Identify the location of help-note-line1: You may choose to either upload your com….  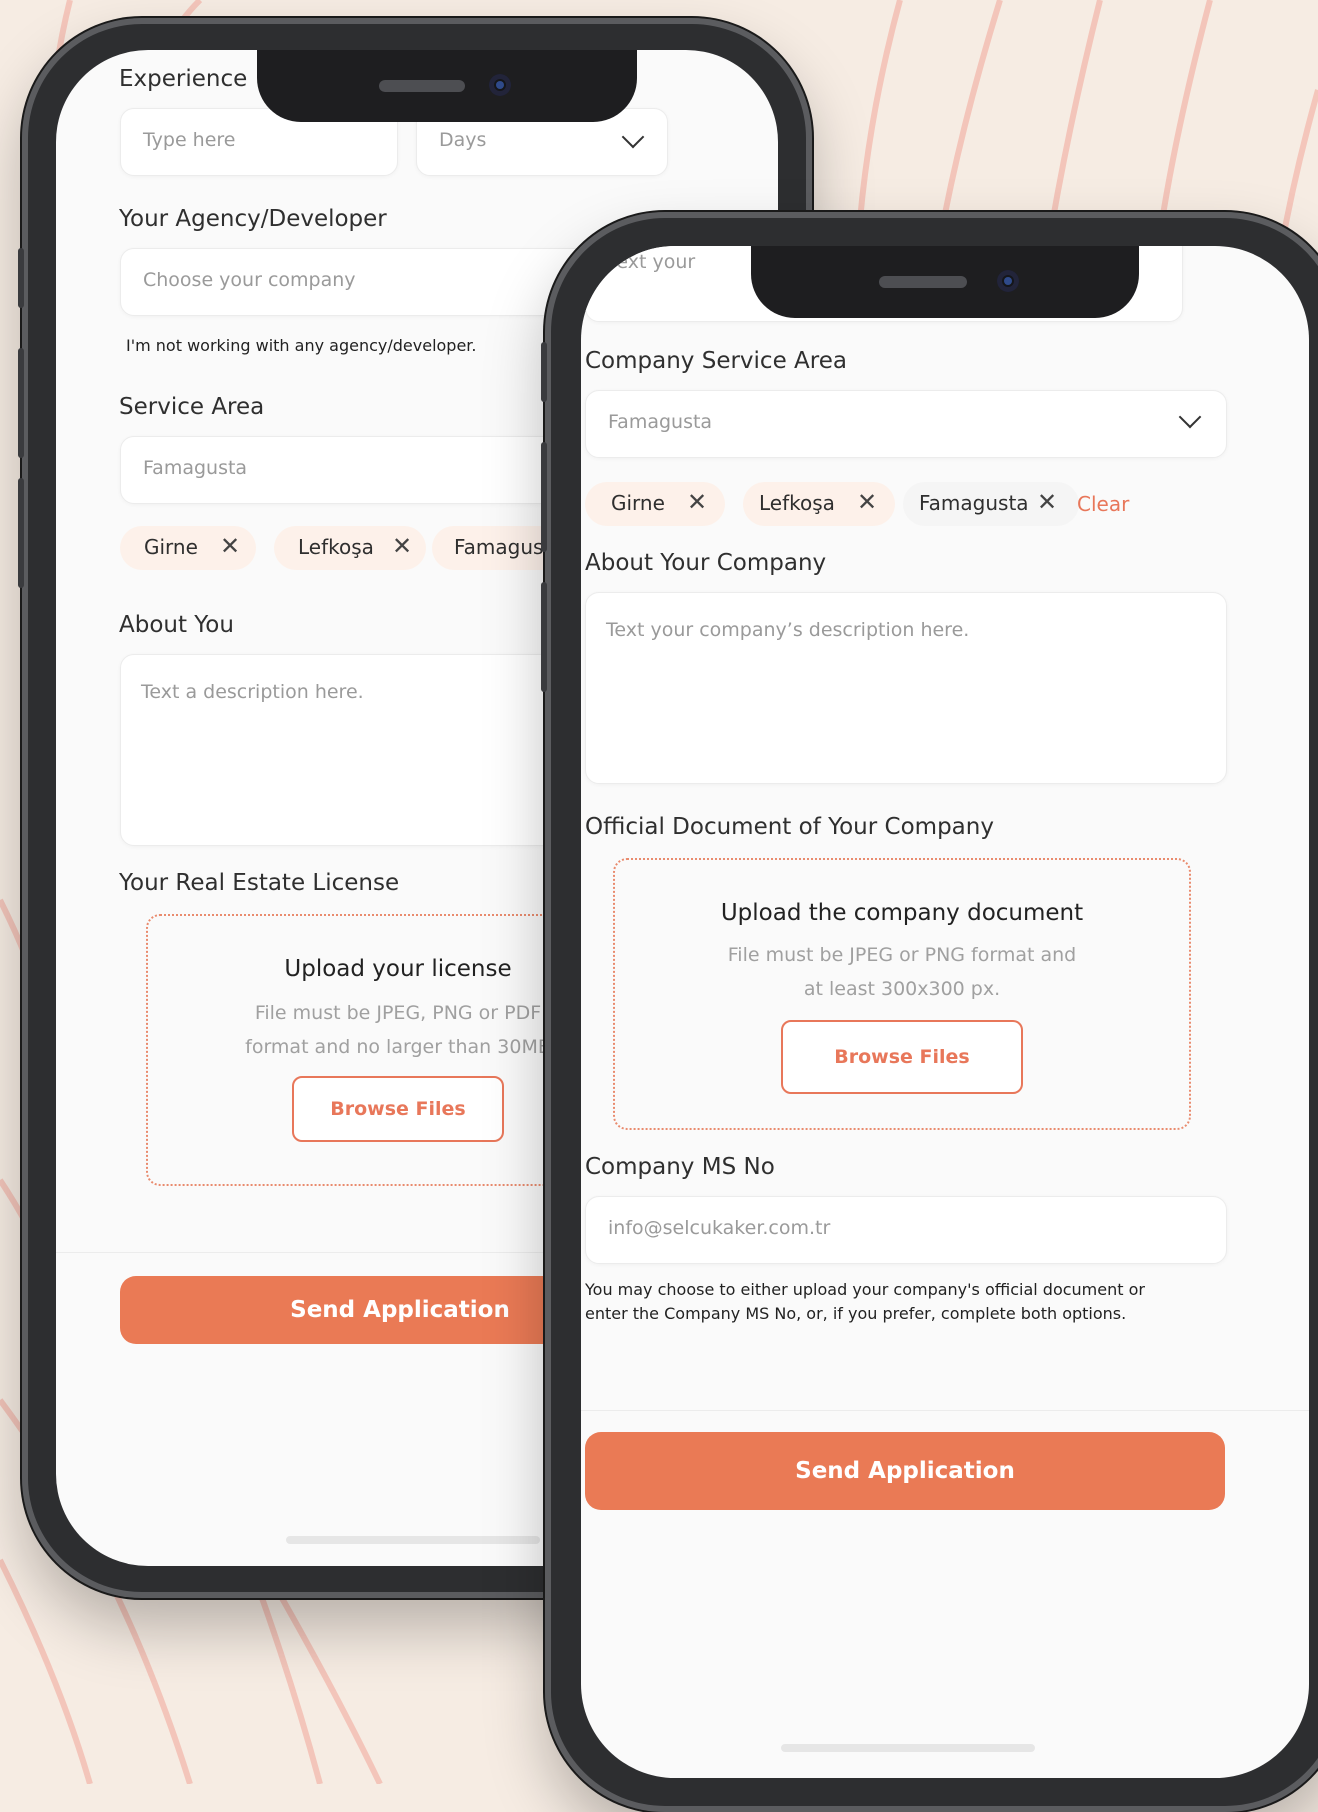
(865, 1289).